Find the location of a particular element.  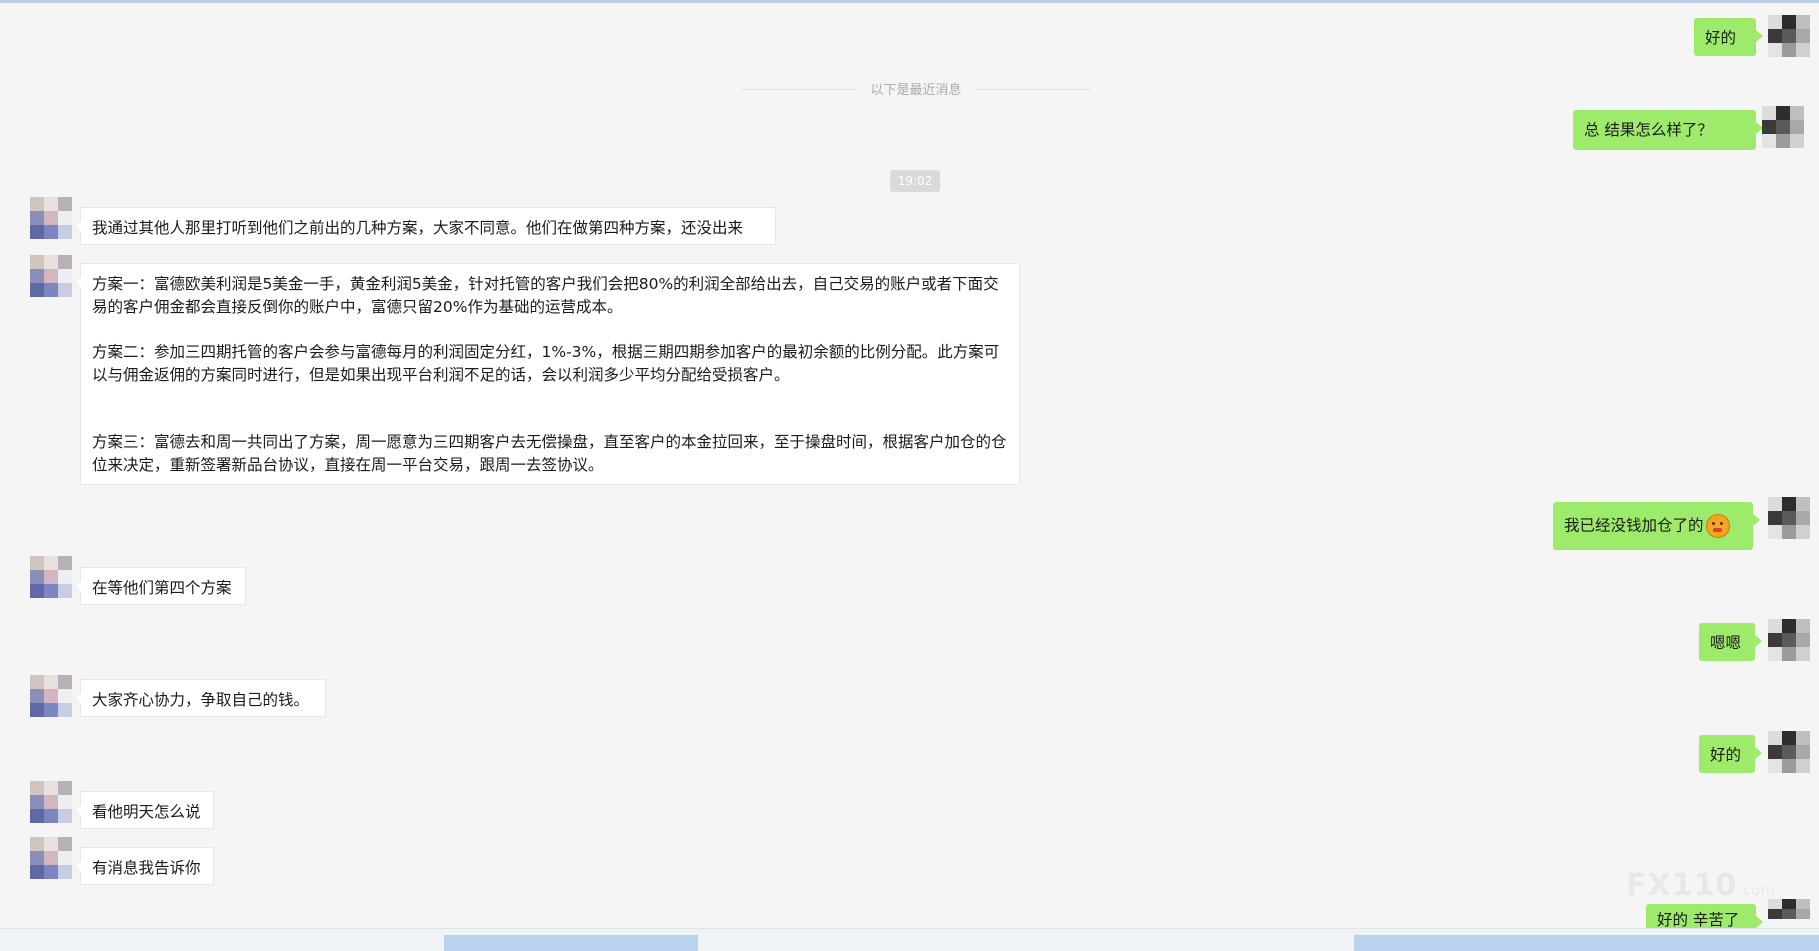

message-text: 看他明天怎么说 is located at coordinates (146, 812).